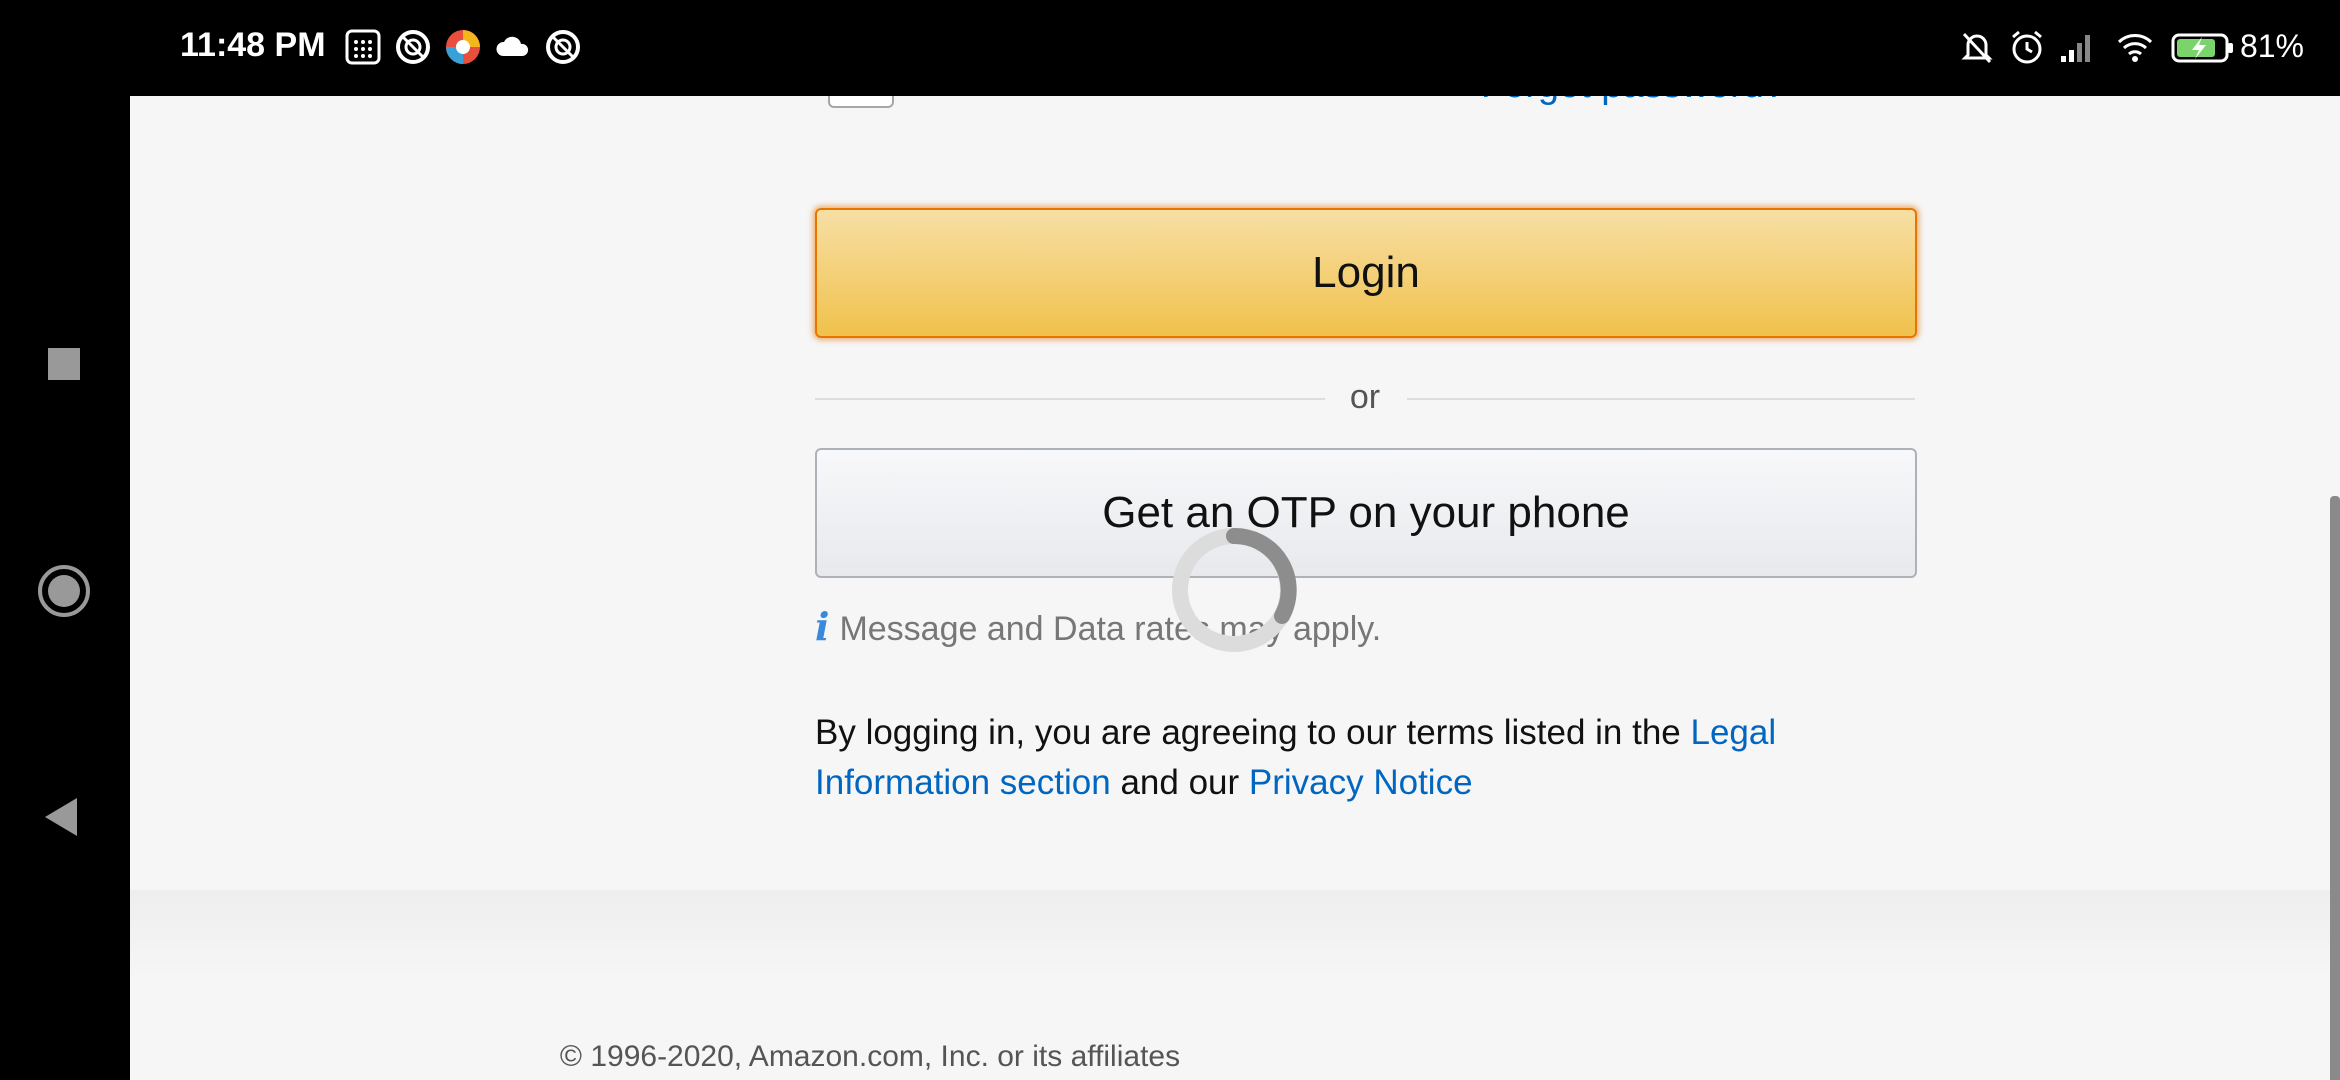 This screenshot has width=2340, height=1080. I want to click on recent-apps-button, so click(65, 365).